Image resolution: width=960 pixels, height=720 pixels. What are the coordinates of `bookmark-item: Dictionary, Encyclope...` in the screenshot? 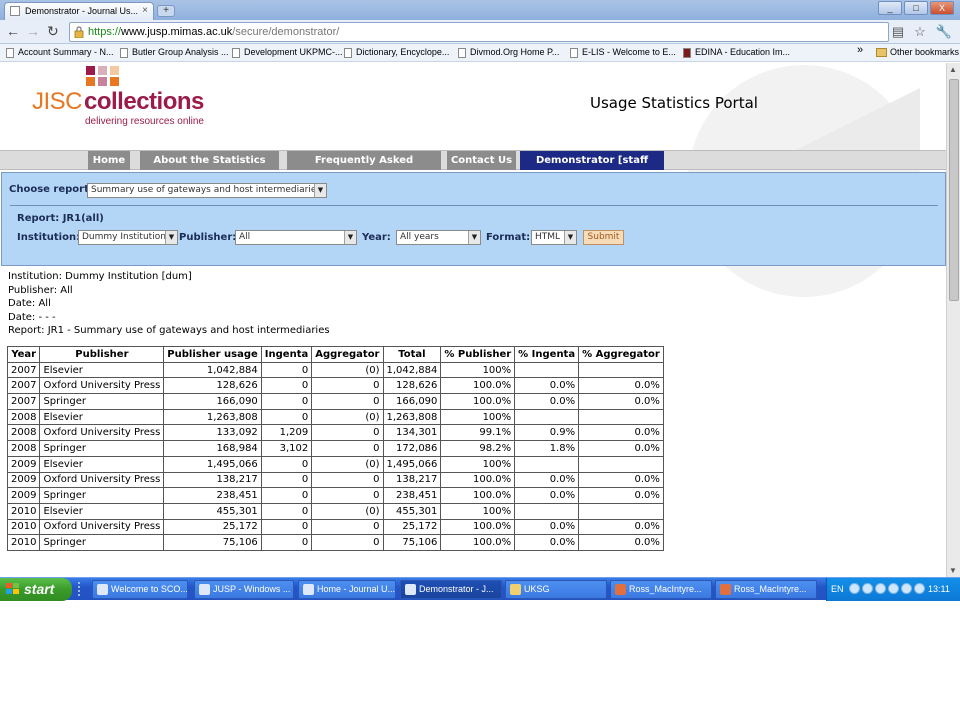 It's located at (396, 52).